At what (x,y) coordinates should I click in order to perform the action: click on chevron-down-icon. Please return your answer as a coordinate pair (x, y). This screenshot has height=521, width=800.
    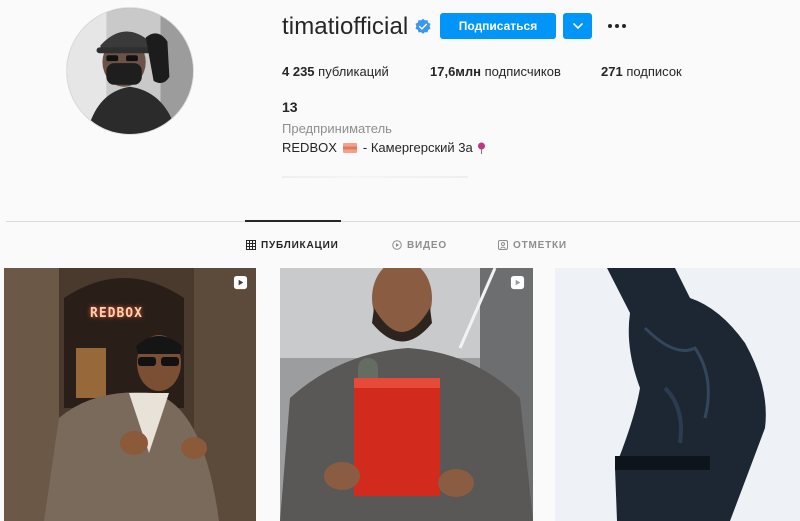
    Looking at the image, I should click on (577, 26).